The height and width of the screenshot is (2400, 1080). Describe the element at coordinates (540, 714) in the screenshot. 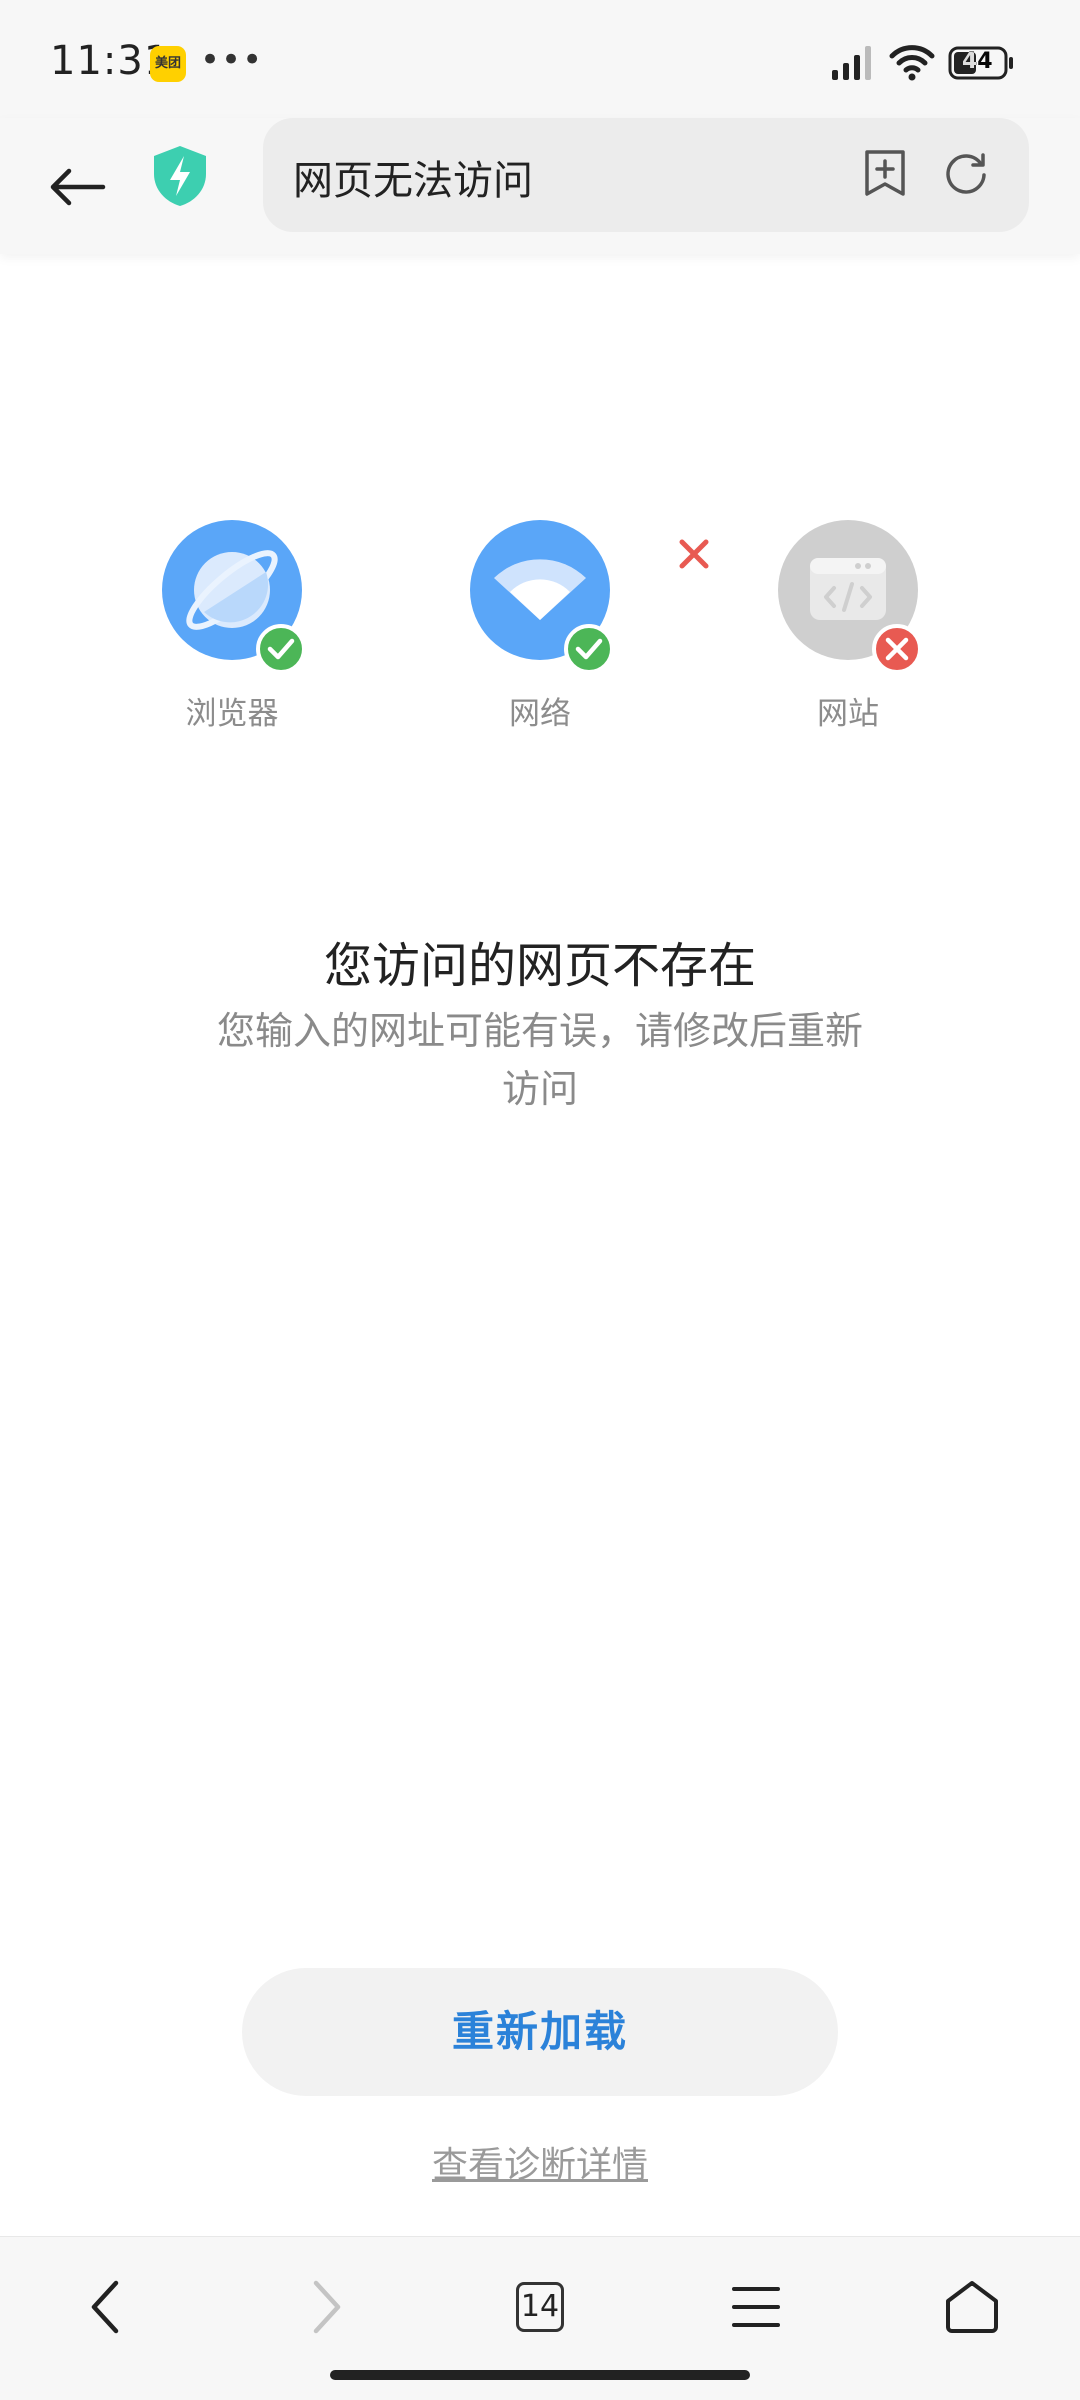

I see `diagnostic-network-label: 网络` at that location.